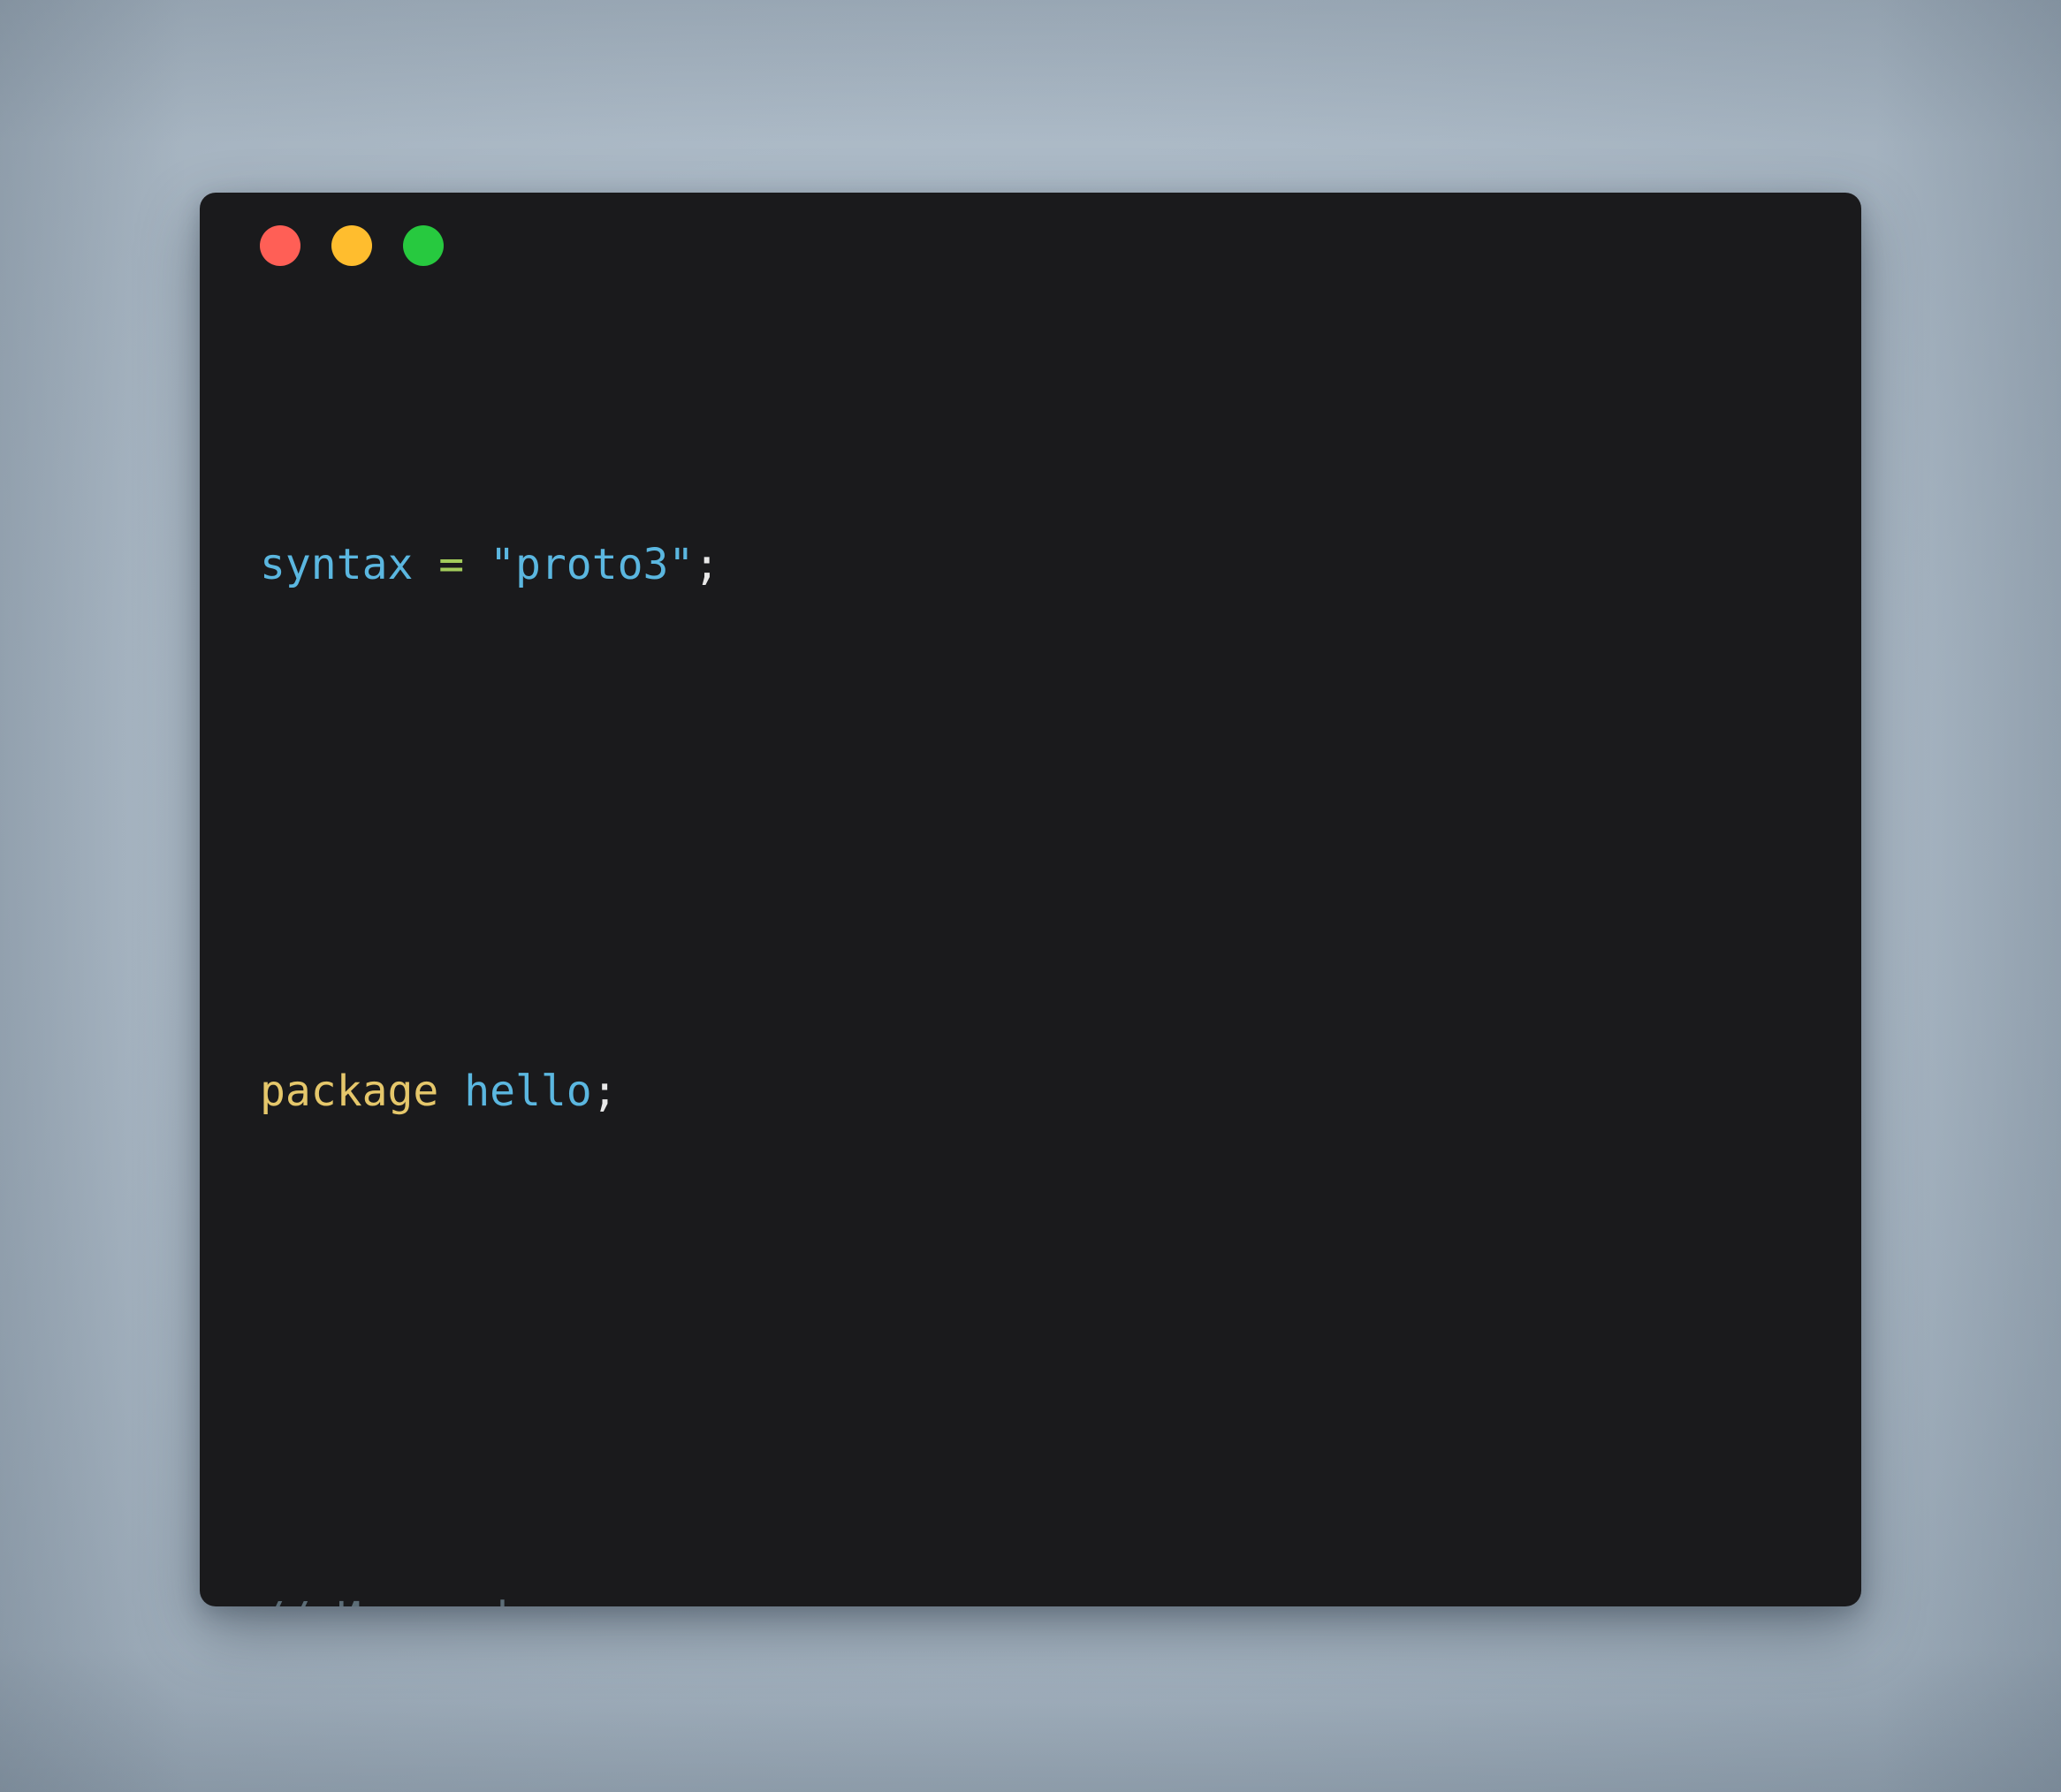 This screenshot has width=2061, height=1792. What do you see at coordinates (1047, 828) in the screenshot?
I see `code-line-2-blank` at bounding box center [1047, 828].